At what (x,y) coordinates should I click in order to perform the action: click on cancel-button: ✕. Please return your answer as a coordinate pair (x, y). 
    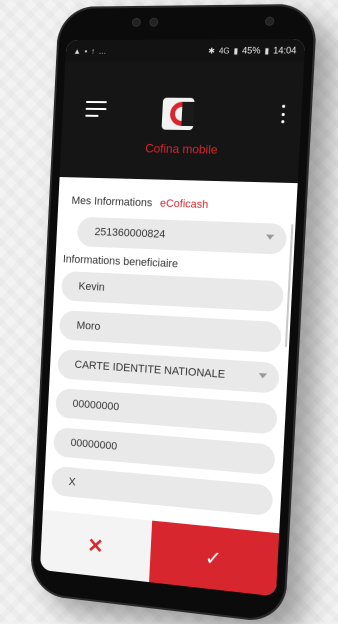
    Looking at the image, I should click on (96, 546).